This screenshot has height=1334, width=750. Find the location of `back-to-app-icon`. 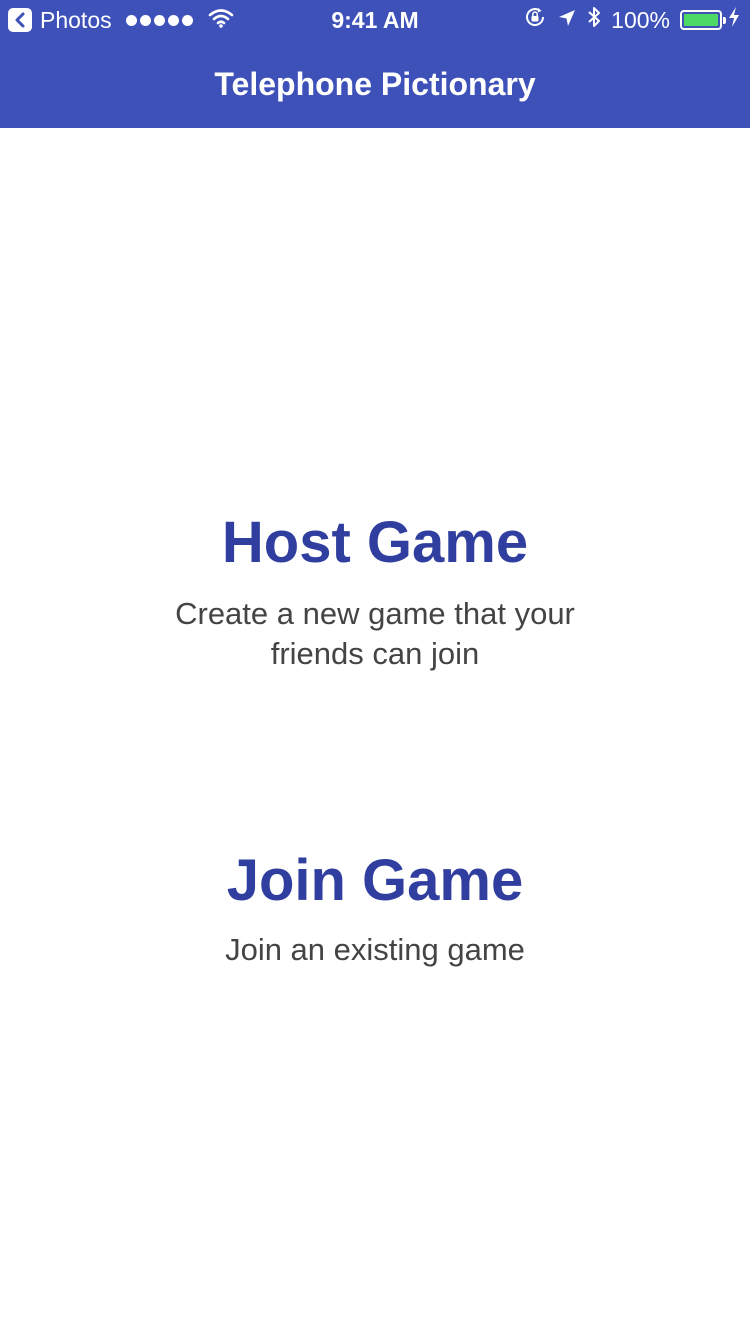

back-to-app-icon is located at coordinates (20, 20).